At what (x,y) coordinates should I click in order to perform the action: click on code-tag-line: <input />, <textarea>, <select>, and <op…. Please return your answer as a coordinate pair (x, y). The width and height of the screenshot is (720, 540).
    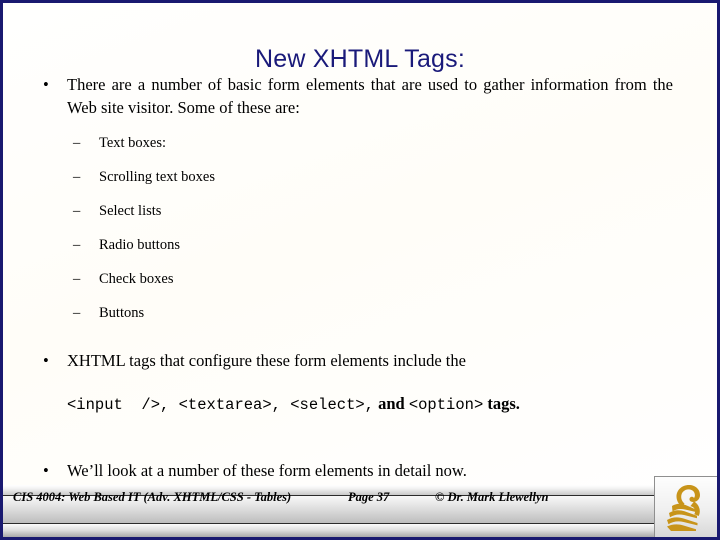
    Looking at the image, I should click on (353, 404).